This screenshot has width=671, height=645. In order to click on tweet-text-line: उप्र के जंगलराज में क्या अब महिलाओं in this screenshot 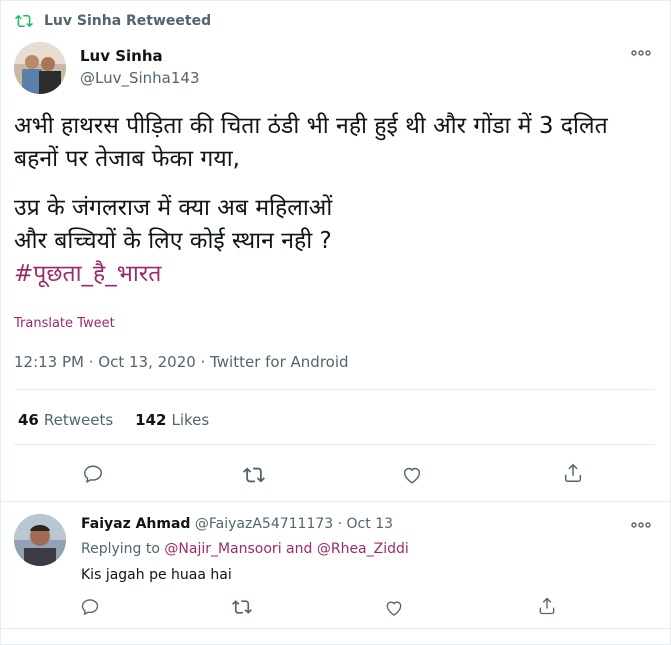, I will do `click(173, 208)`.